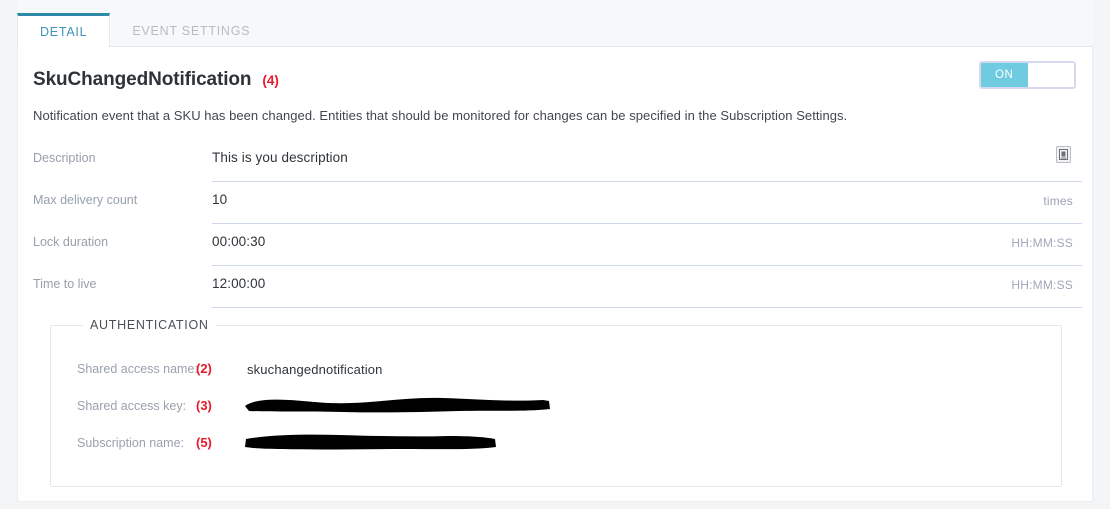 This screenshot has width=1110, height=509. What do you see at coordinates (647, 245) in the screenshot?
I see `field-lock-duration: 00:00:30 HH:MM:SS` at bounding box center [647, 245].